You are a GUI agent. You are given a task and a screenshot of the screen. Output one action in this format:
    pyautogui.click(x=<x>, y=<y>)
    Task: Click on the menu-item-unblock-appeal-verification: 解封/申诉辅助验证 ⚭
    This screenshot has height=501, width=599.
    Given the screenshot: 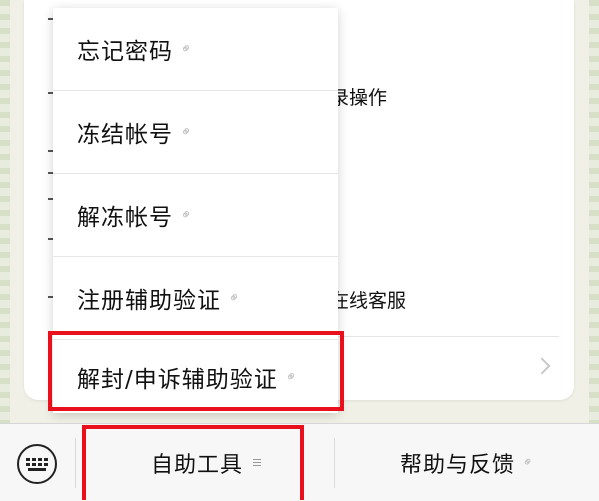 What is the action you would take?
    pyautogui.click(x=195, y=376)
    